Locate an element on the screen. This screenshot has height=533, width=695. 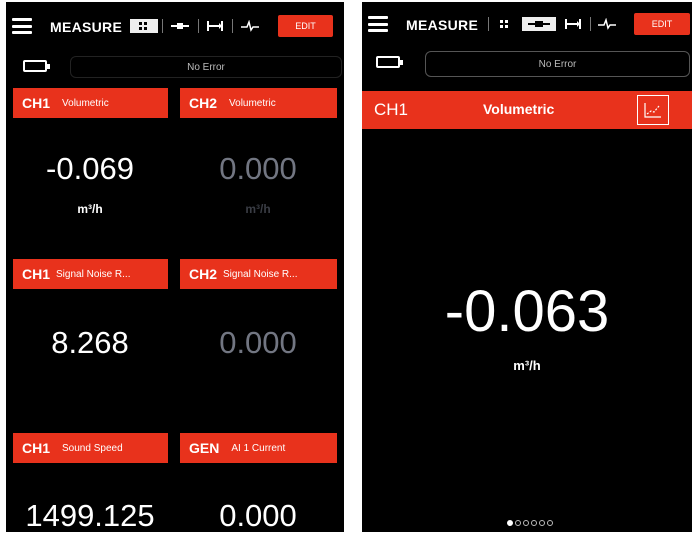
tile-value-ch2-volumetric: 0.000 is located at coordinates (258, 168).